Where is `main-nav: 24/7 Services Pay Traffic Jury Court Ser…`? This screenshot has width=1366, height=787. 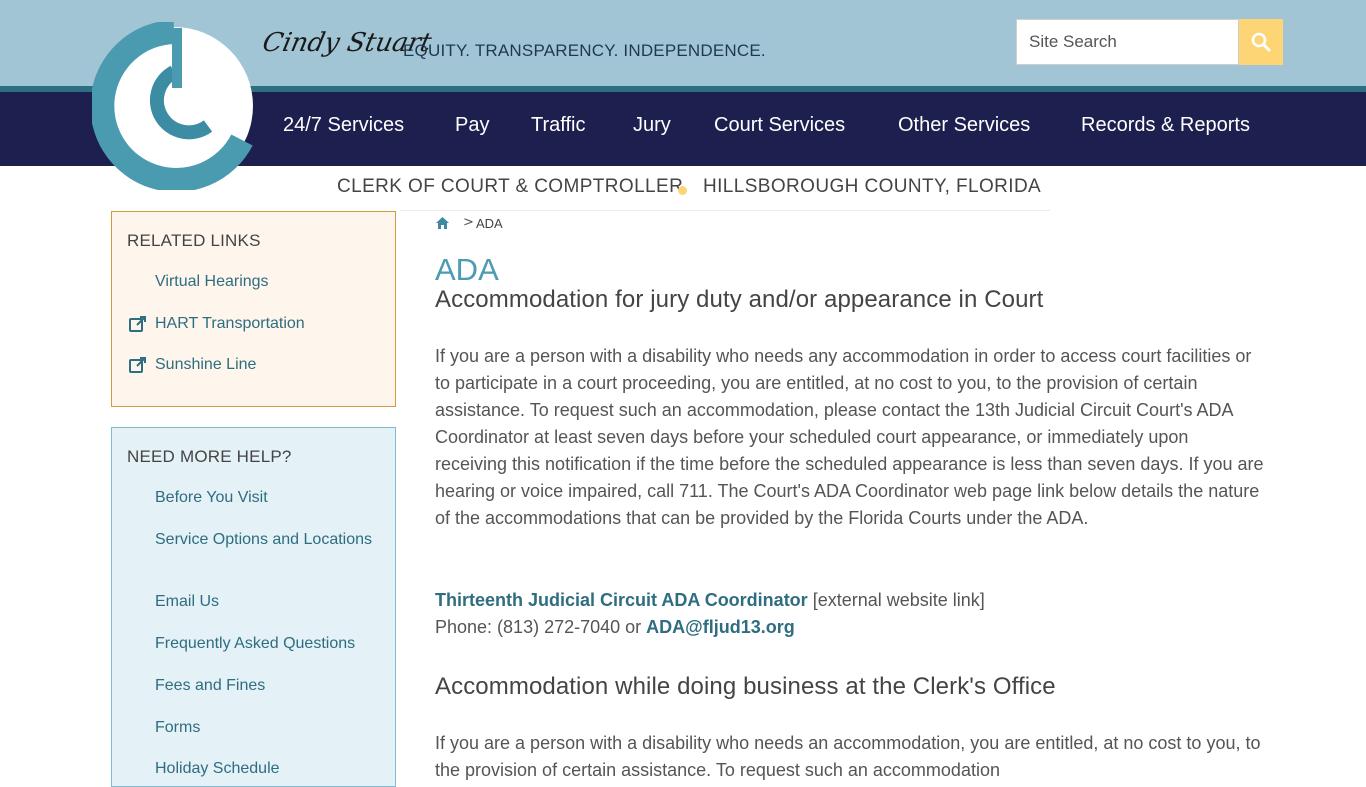 main-nav: 24/7 Services Pay Traffic Jury Court Ser… is located at coordinates (683, 129).